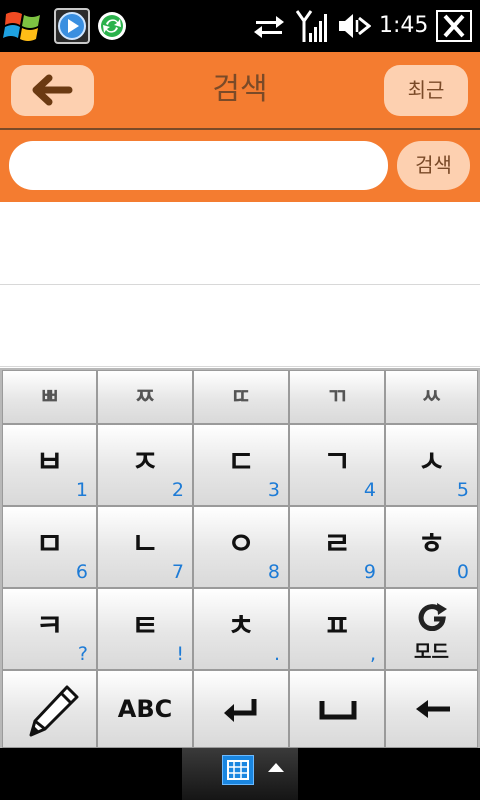 The height and width of the screenshot is (800, 480). What do you see at coordinates (145, 465) in the screenshot?
I see `key-jieut: ㅈ2` at bounding box center [145, 465].